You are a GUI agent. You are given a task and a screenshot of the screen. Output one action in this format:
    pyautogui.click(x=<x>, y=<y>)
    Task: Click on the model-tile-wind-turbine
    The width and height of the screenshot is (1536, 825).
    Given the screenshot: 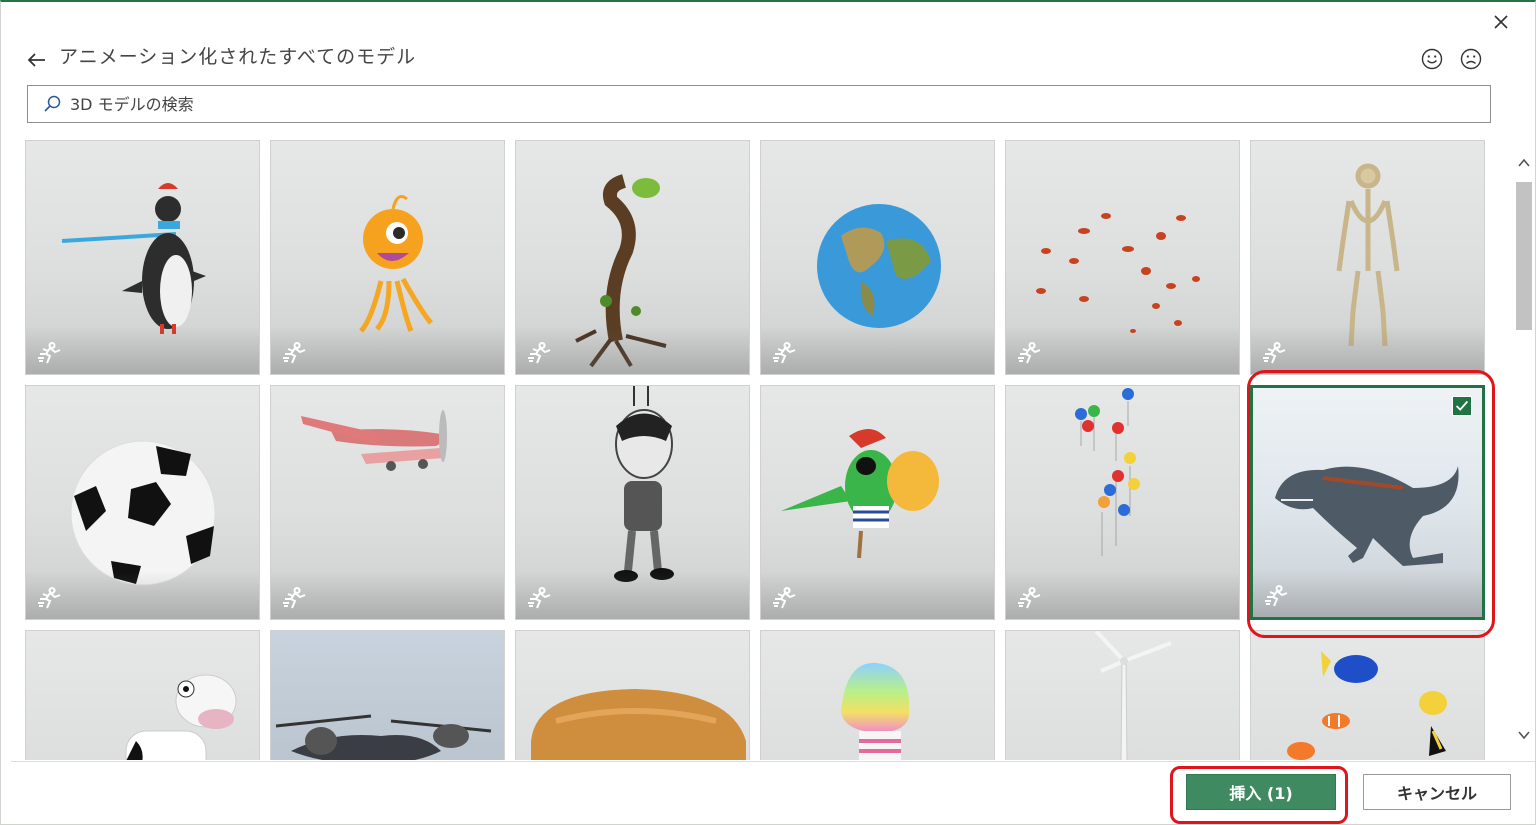 What is the action you would take?
    pyautogui.click(x=1122, y=695)
    